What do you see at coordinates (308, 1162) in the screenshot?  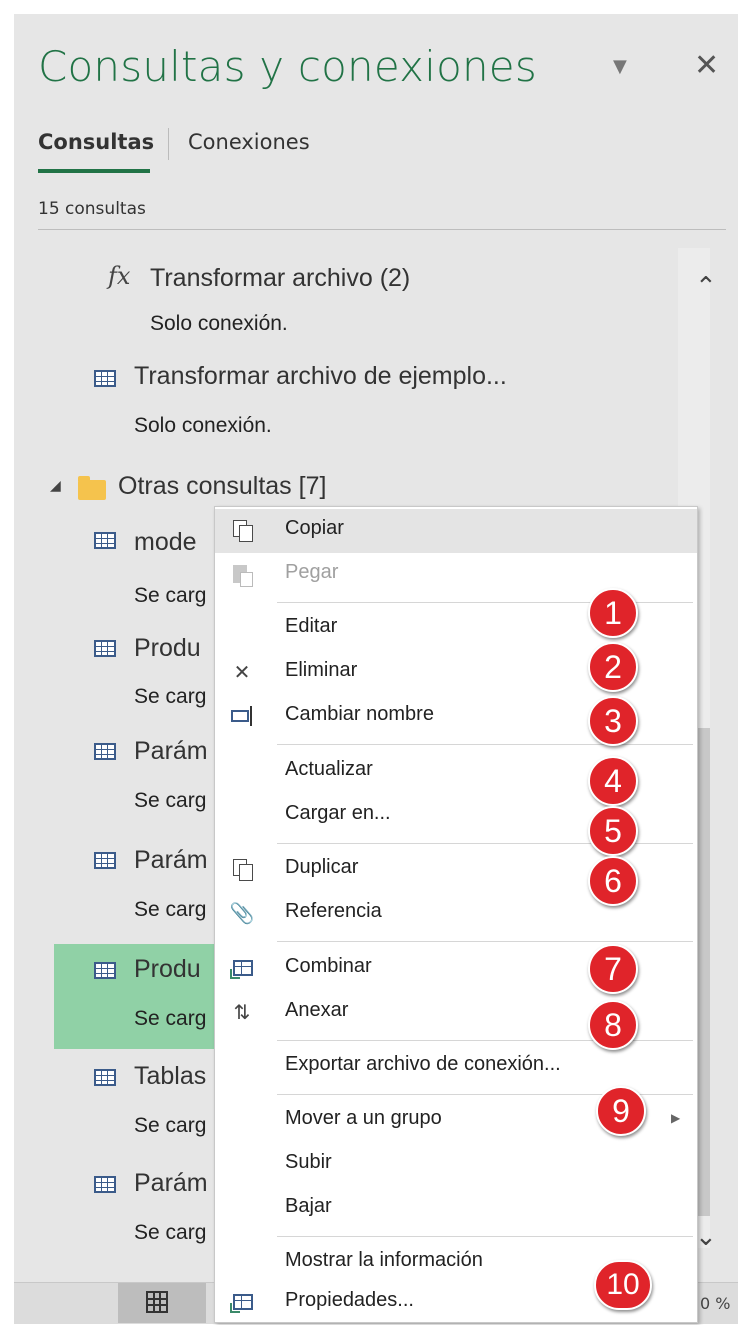 I see `menu-item-label: Subir` at bounding box center [308, 1162].